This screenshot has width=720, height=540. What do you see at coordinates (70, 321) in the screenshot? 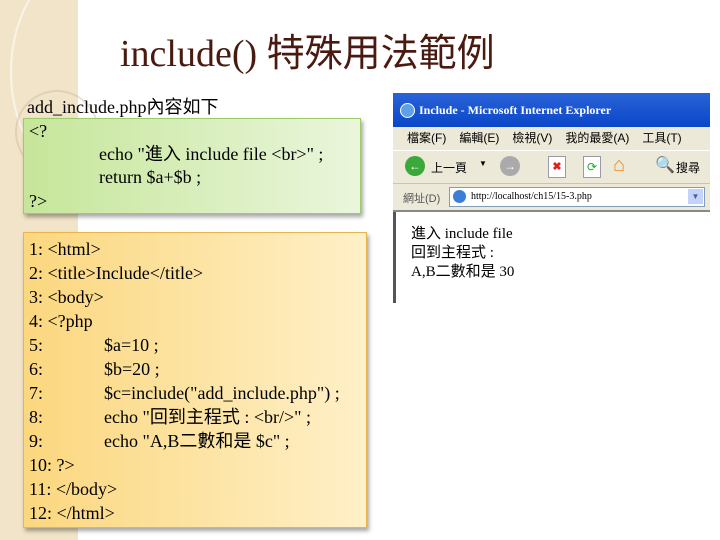
I see `line-code: <?php` at bounding box center [70, 321].